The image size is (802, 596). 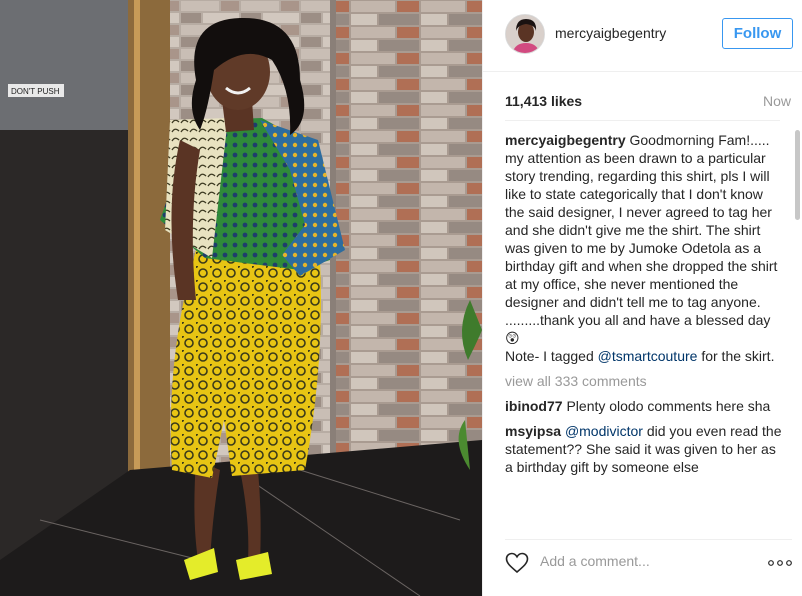 I want to click on comments-scrollbar, so click(x=797, y=330).